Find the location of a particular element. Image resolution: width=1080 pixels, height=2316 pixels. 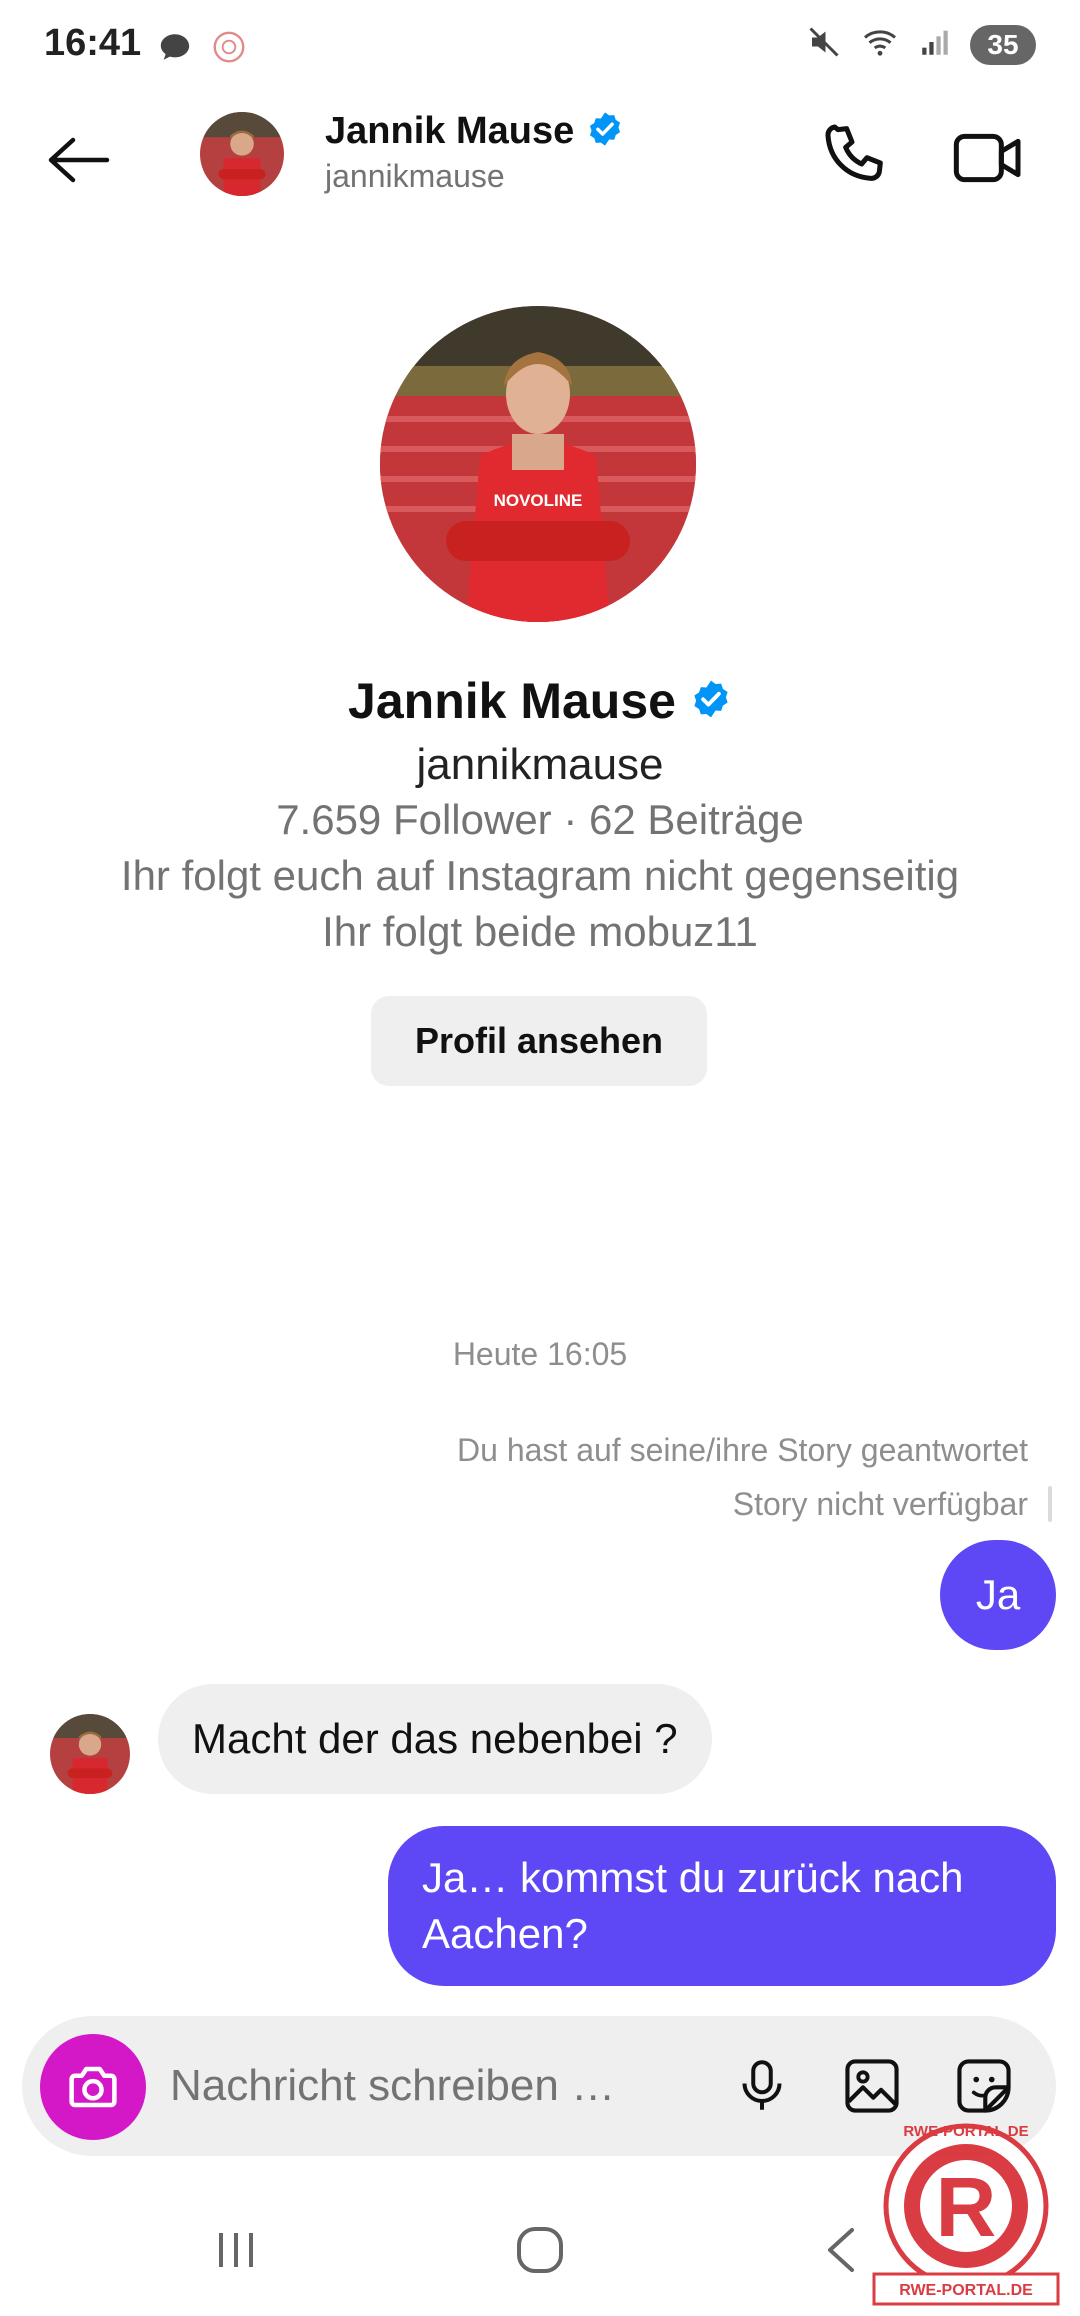

profile-mutual-followers: Ihr folgt beide mobuz11 is located at coordinates (540, 931).